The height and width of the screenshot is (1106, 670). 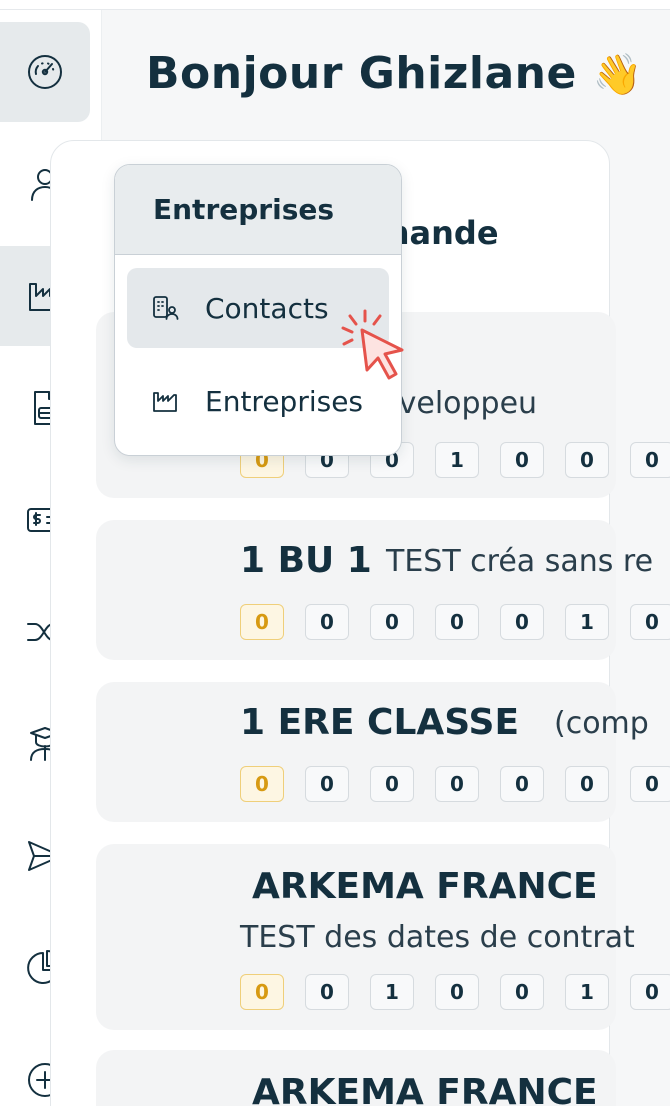 What do you see at coordinates (437, 937) in the screenshot?
I see `company-subtitle: TEST des dates de contrat` at bounding box center [437, 937].